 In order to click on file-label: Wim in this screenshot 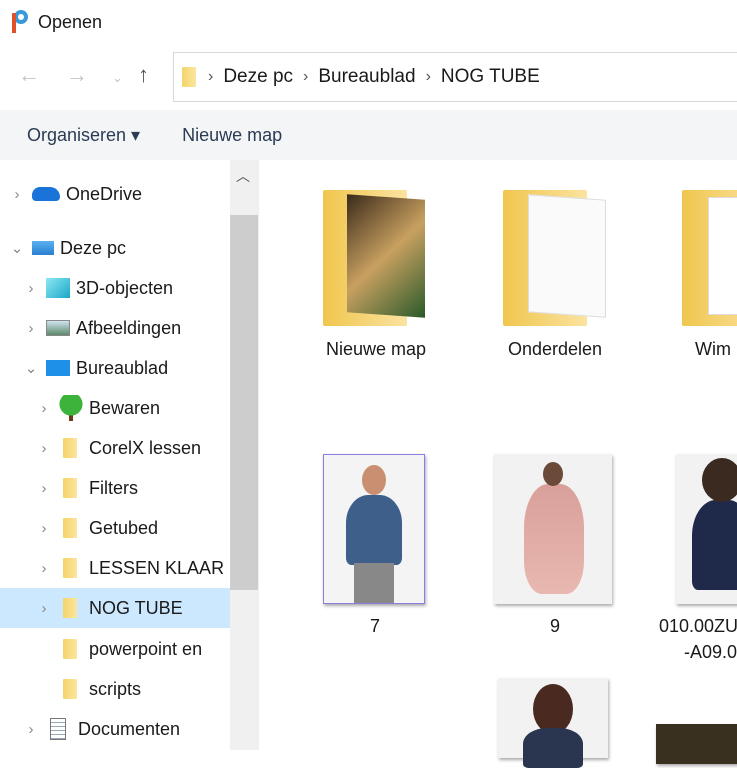, I will do `click(713, 349)`.